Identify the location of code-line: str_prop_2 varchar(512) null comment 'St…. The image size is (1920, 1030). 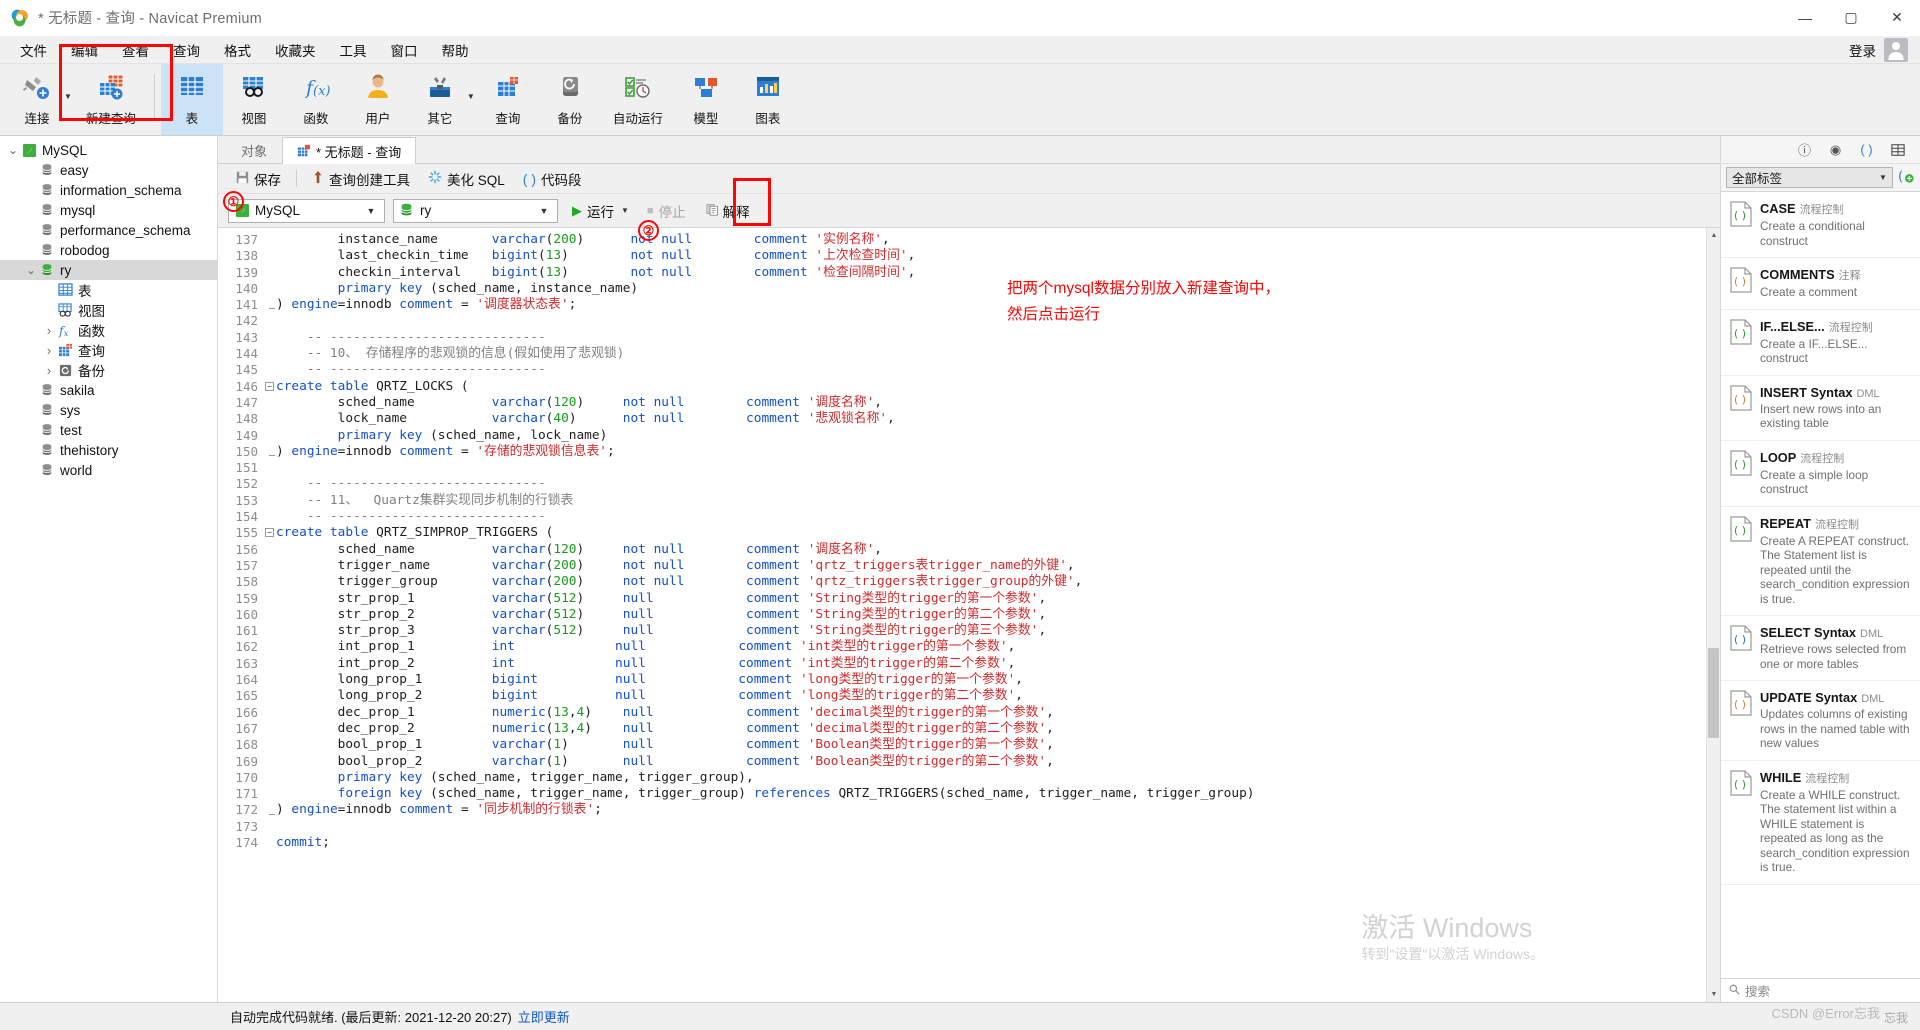
(998, 615).